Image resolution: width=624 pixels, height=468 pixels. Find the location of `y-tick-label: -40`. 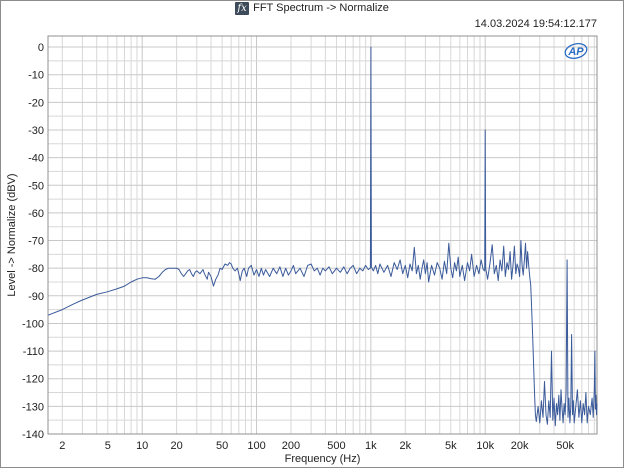

y-tick-label: -40 is located at coordinates (36, 159).